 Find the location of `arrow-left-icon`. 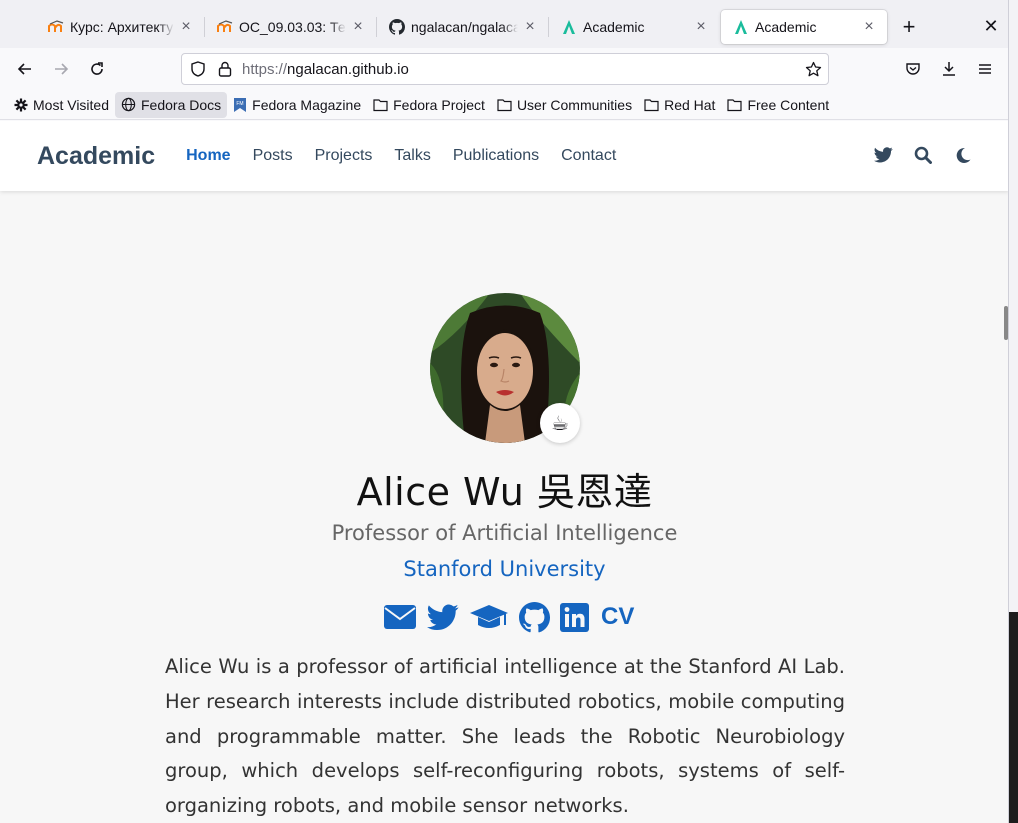

arrow-left-icon is located at coordinates (24, 69).